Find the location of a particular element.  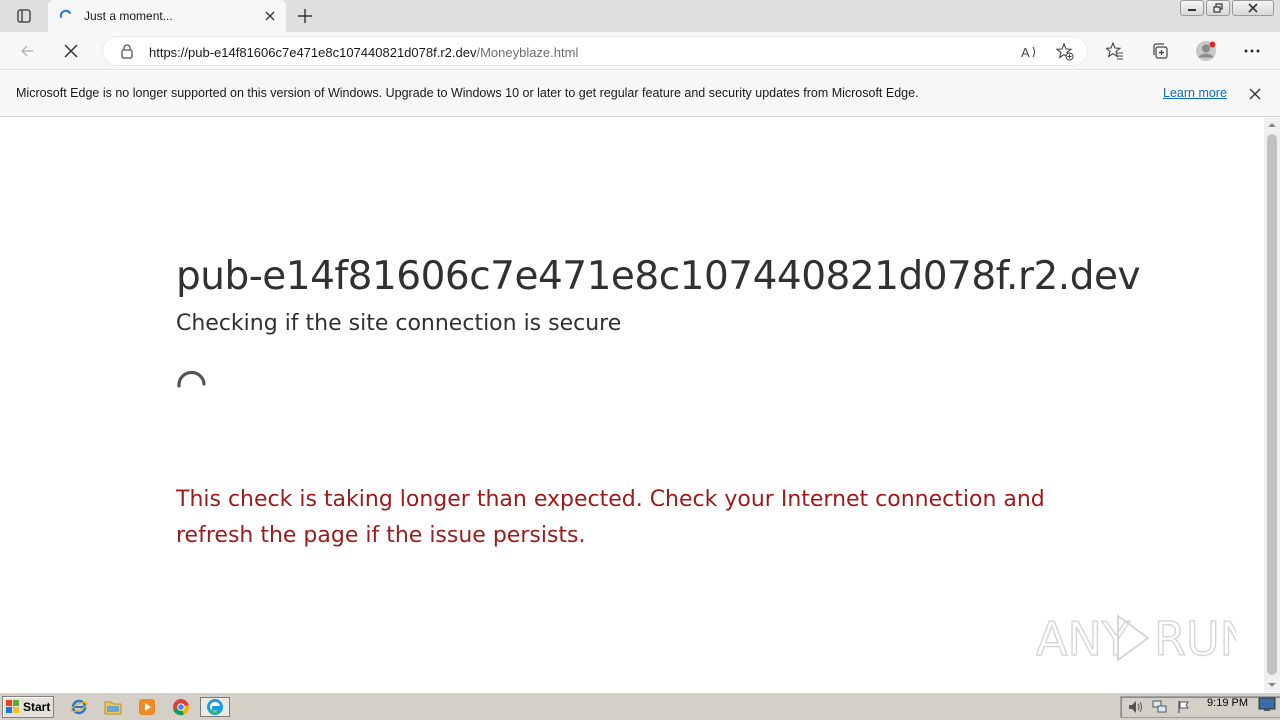

minimize-button is located at coordinates (1192, 8).